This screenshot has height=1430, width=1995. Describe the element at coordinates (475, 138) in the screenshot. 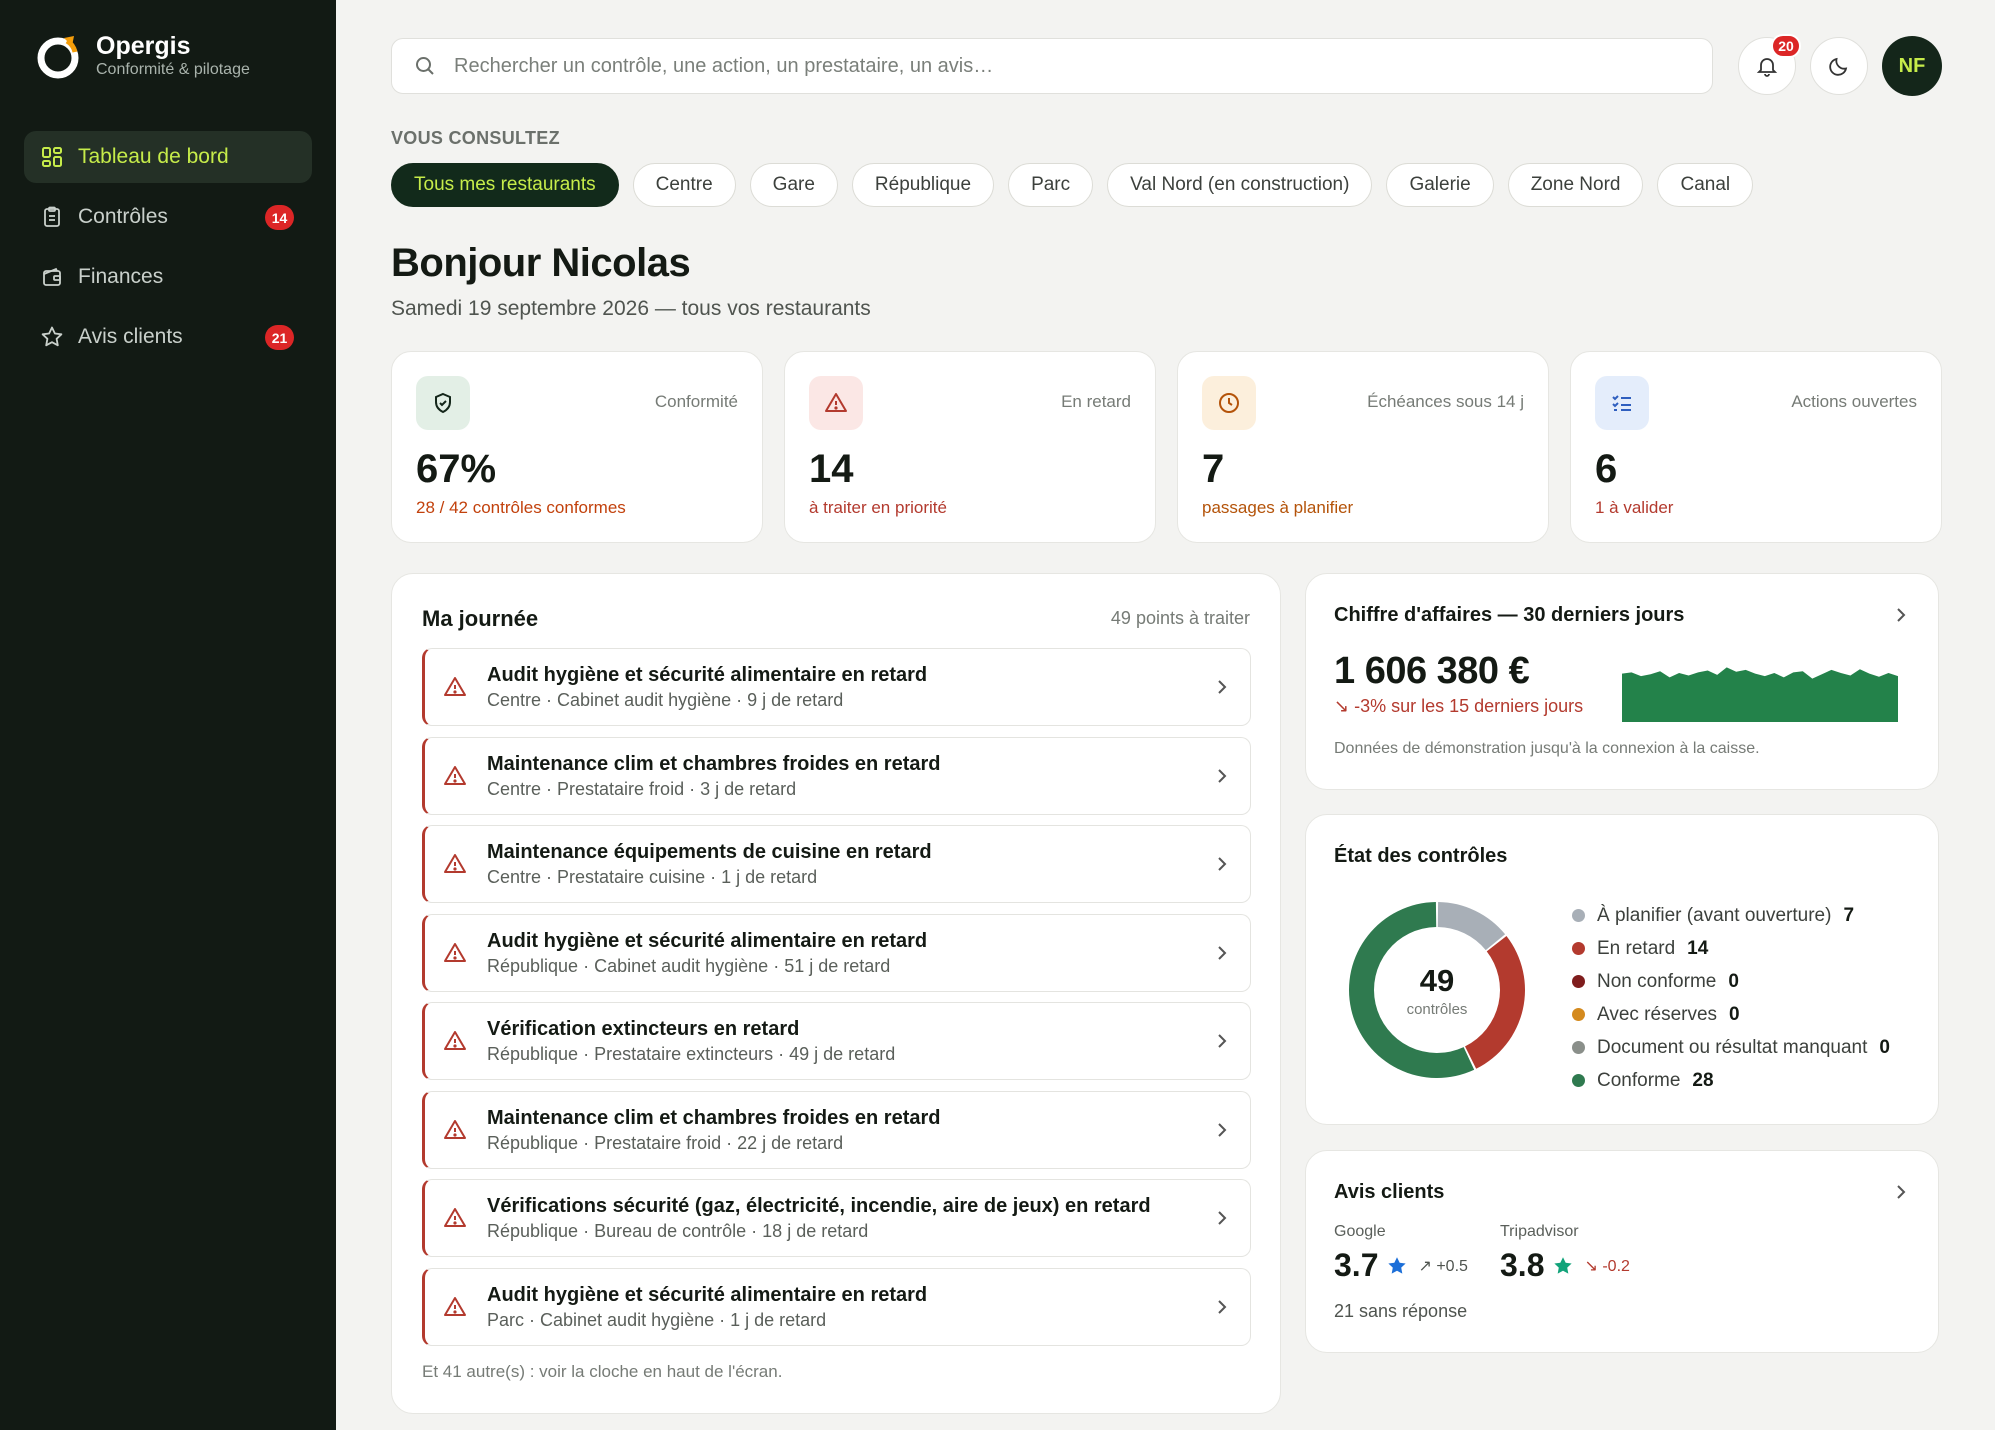

I see `scope-label: VOUS CONSULTEZ` at that location.